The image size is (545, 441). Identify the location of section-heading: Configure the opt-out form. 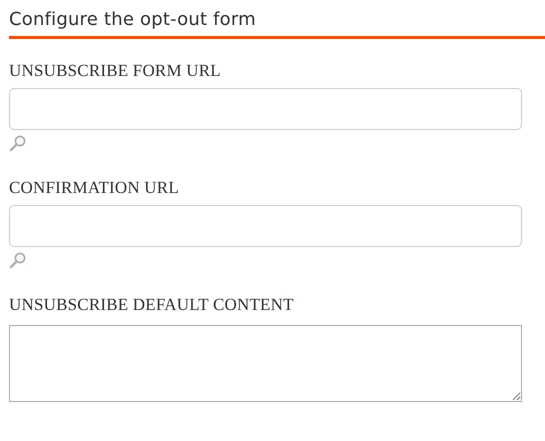
(277, 24).